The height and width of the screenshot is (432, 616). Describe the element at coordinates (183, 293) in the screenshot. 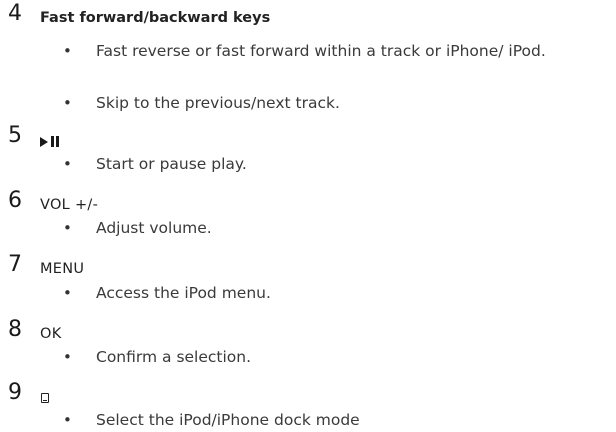

I see `bullet-text: Access the iPod menu.` at that location.